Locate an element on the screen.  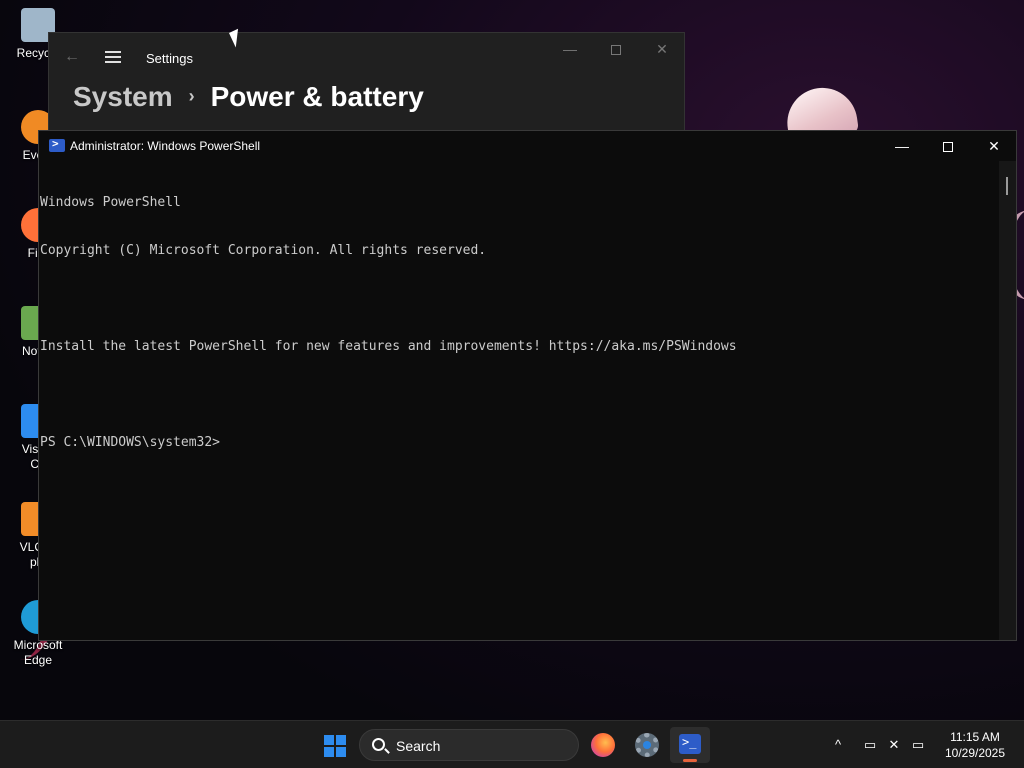
desktop-icon-label: Edge is located at coordinates (38, 660).